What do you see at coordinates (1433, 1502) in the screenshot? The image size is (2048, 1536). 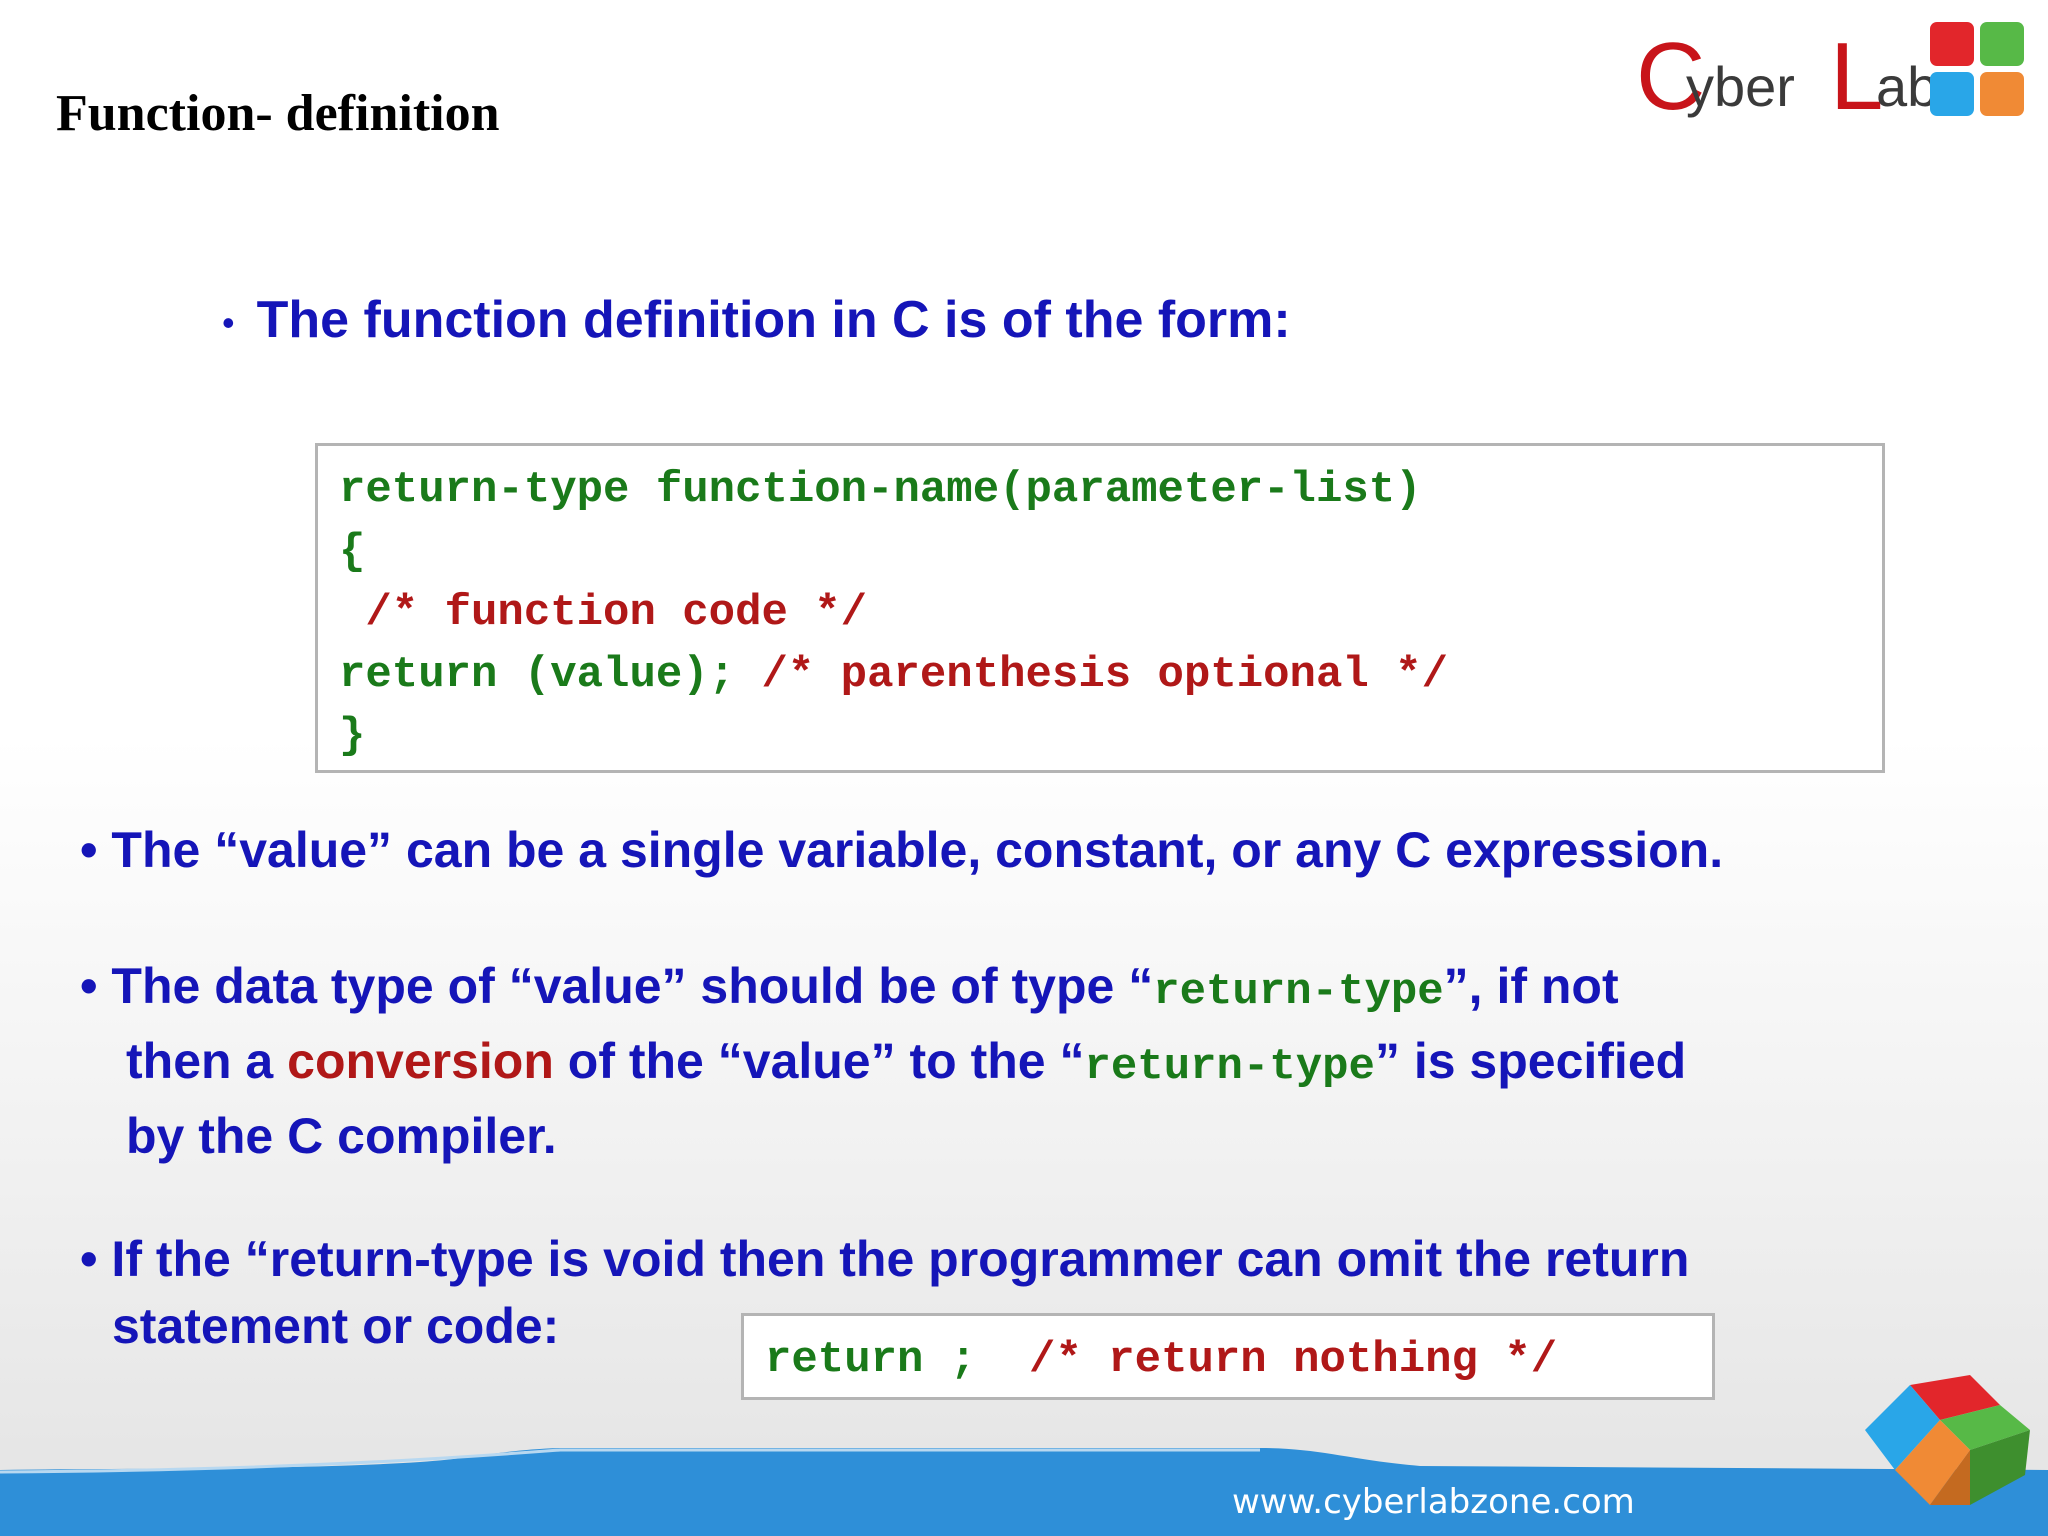 I see `footer-url: www.cyberlabzone.com` at bounding box center [1433, 1502].